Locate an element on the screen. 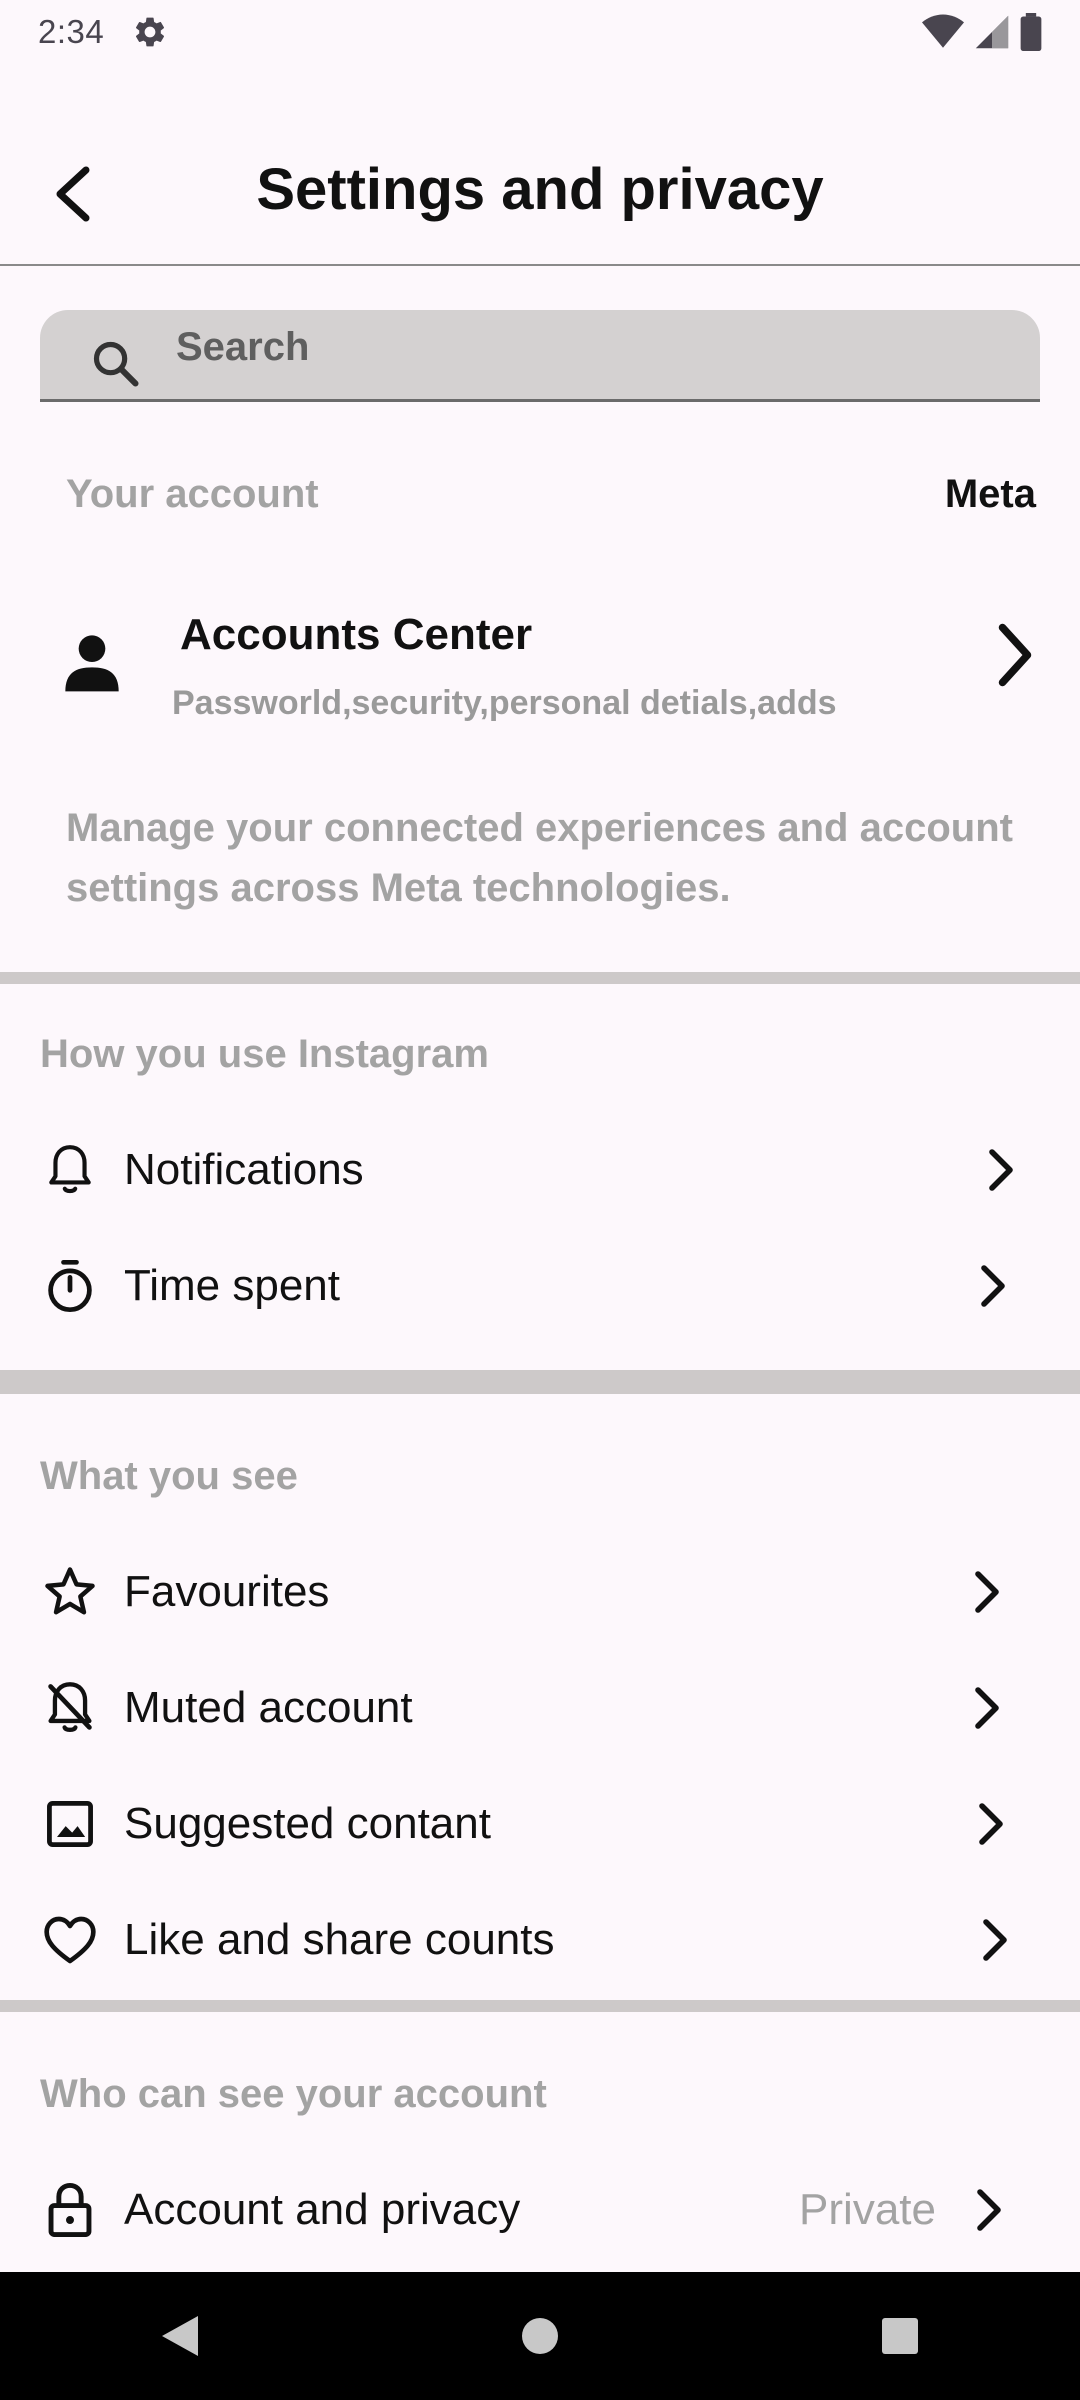 This screenshot has height=2400, width=1080. section-title-who-can-see: Who can see your account is located at coordinates (293, 2094).